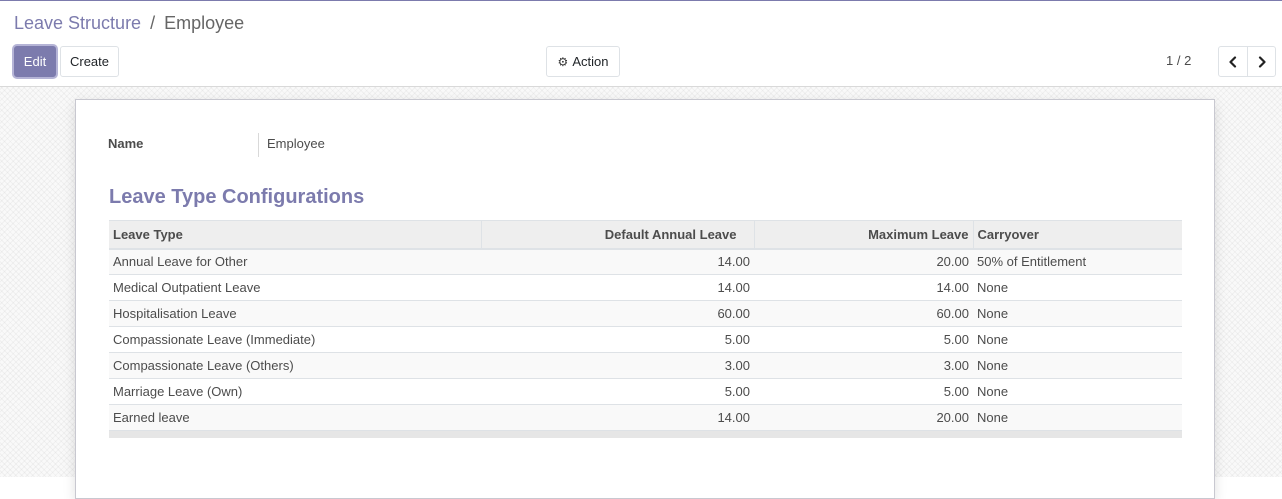  Describe the element at coordinates (295, 313) in the screenshot. I see `cell-leave-type: Hospitalisation Leave` at that location.